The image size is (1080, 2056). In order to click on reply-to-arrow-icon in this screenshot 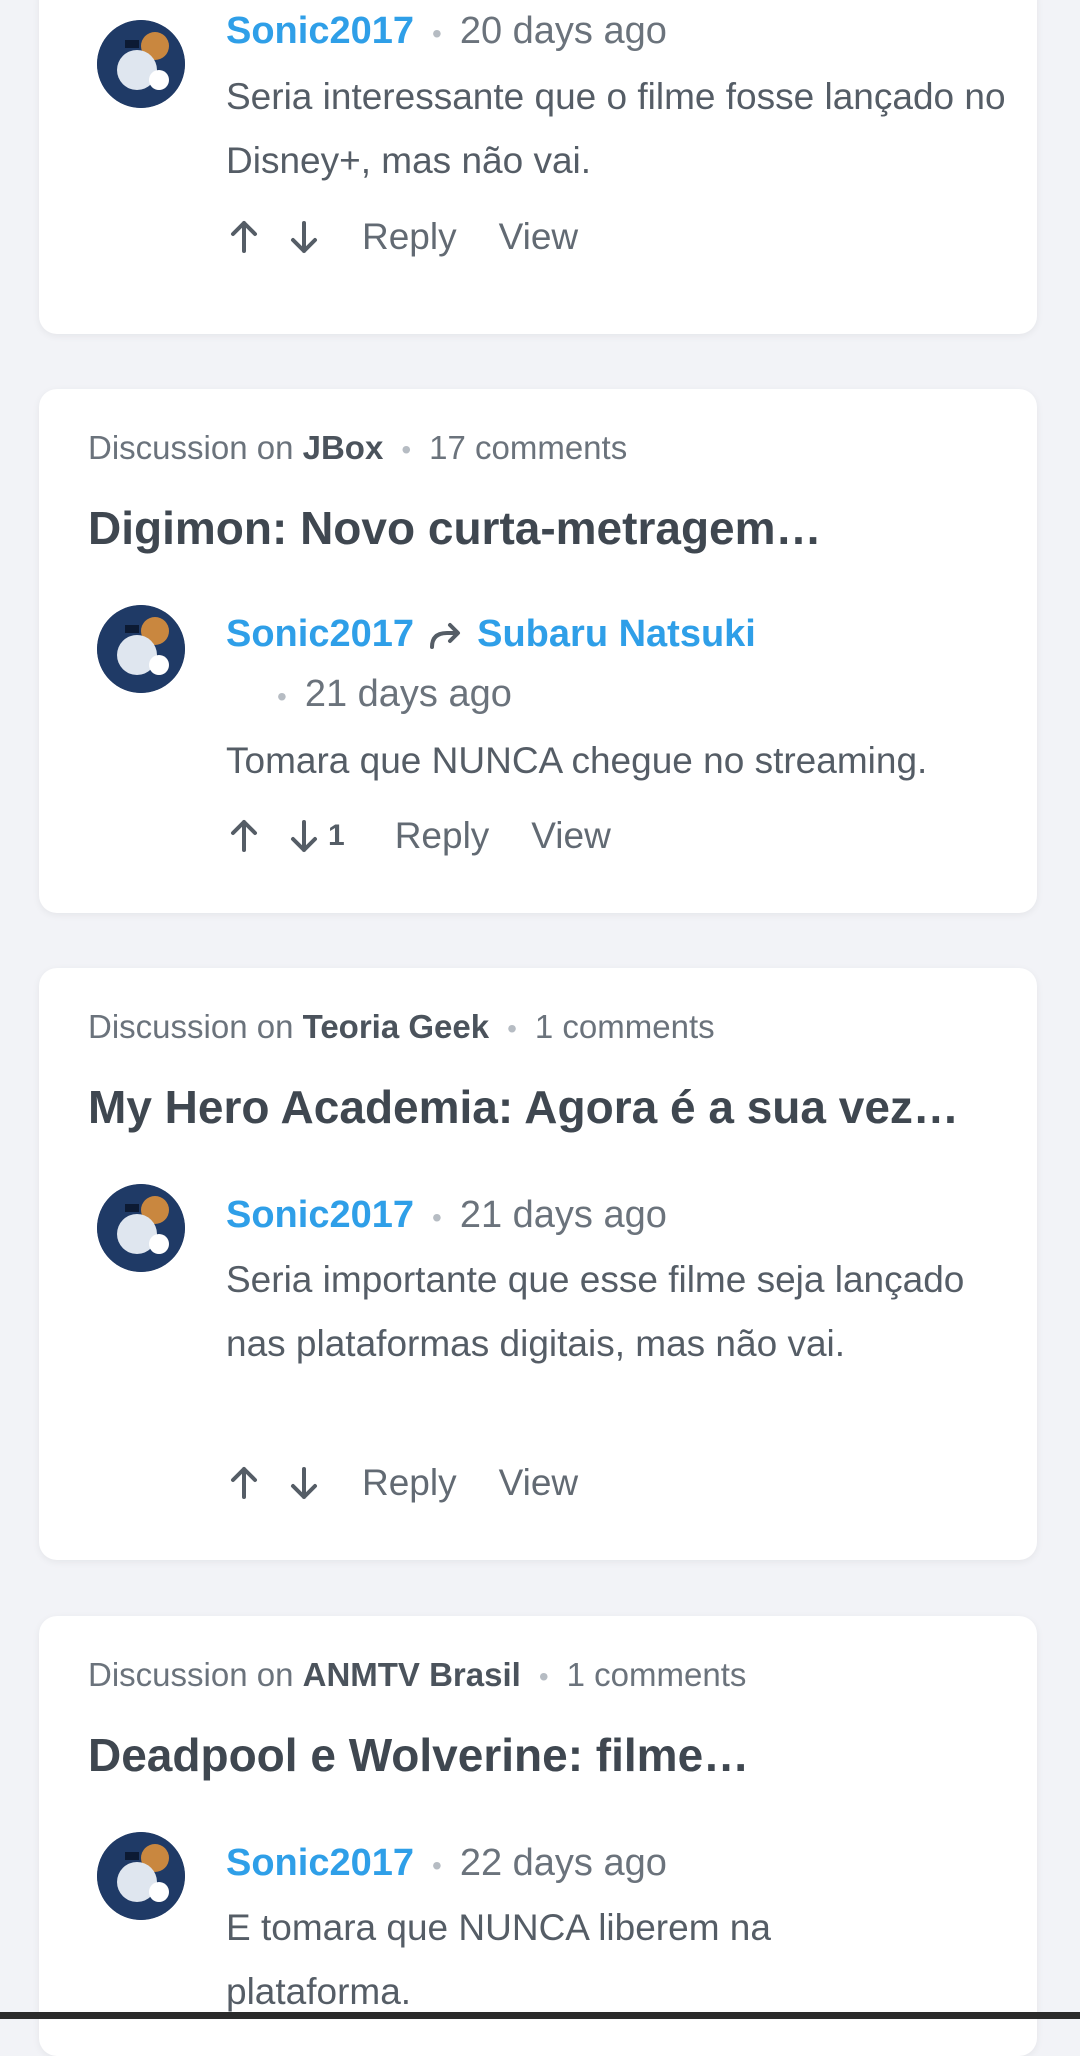, I will do `click(444, 635)`.